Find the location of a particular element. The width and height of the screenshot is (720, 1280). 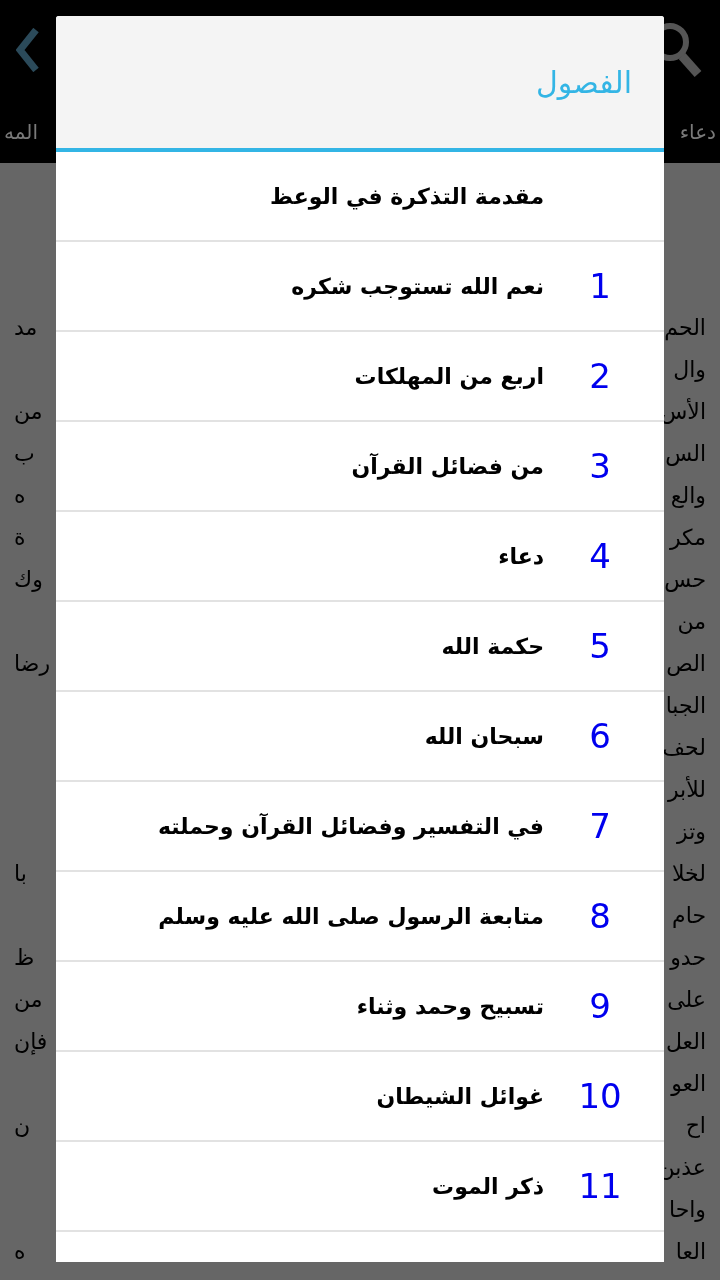

chapter-number: 3 is located at coordinates (600, 466).